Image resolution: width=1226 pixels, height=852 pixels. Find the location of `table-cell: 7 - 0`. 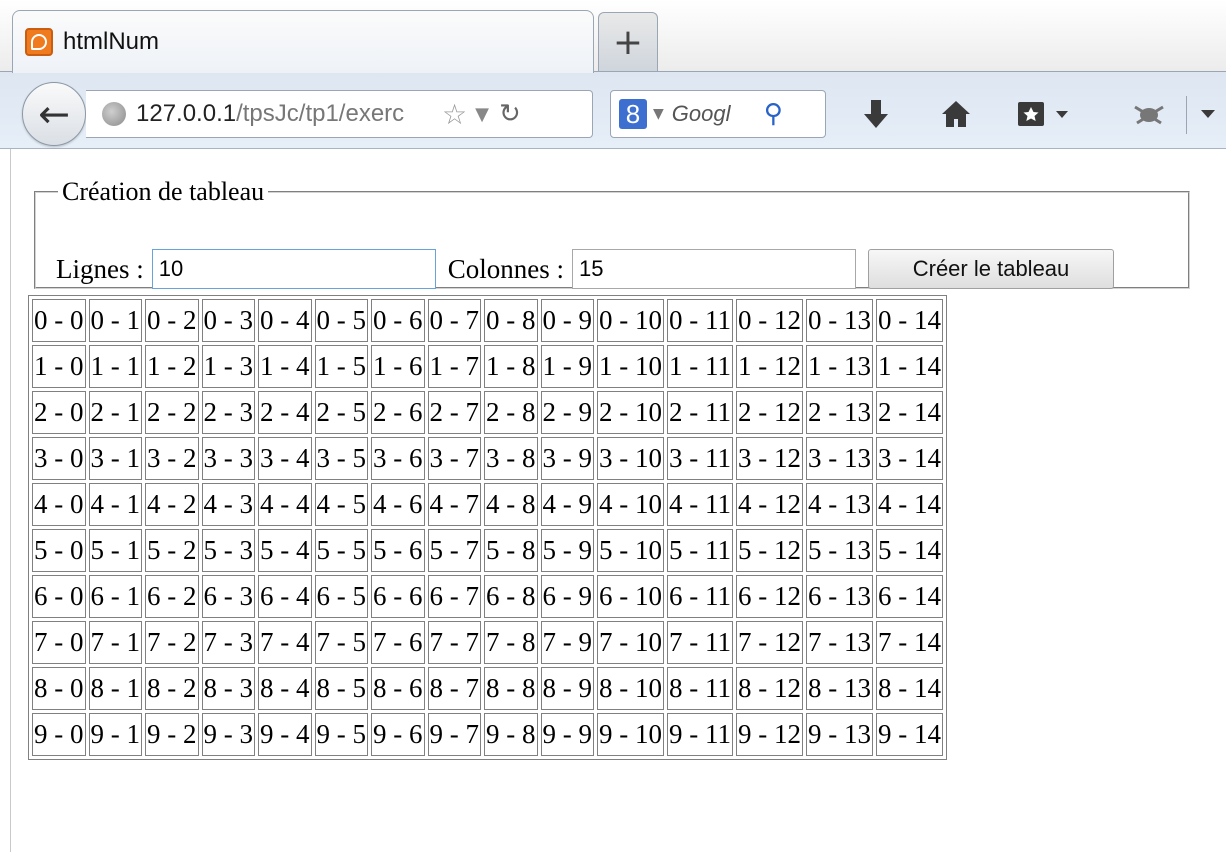

table-cell: 7 - 0 is located at coordinates (59, 642).